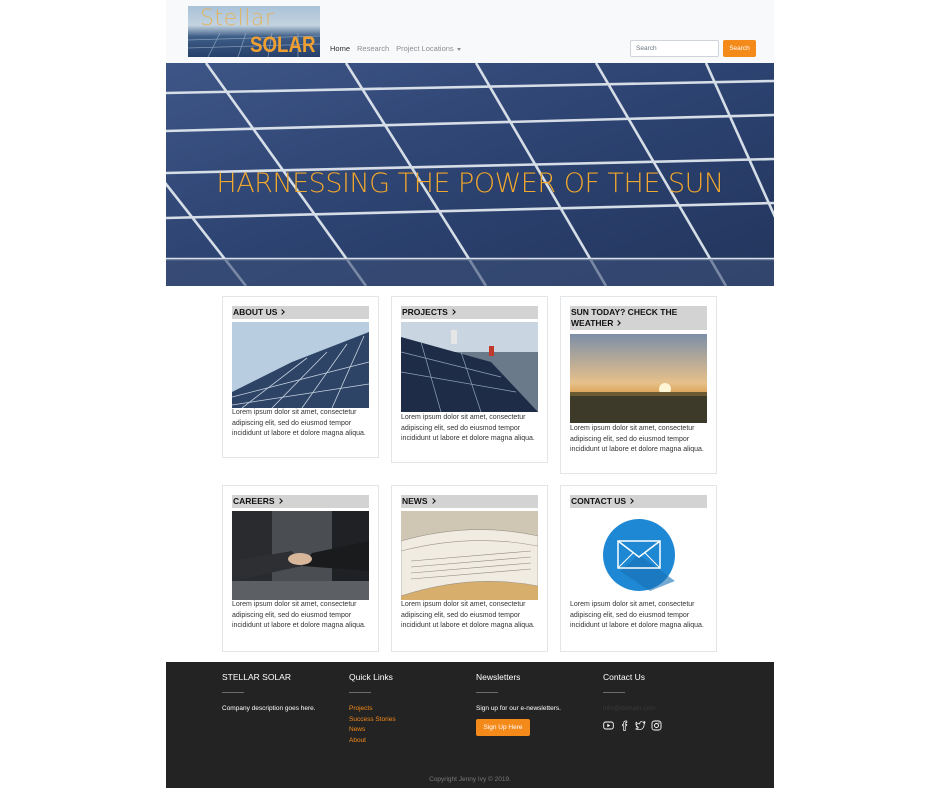 Image resolution: width=940 pixels, height=788 pixels. What do you see at coordinates (340, 48) in the screenshot?
I see `nav-item-home: Home` at bounding box center [340, 48].